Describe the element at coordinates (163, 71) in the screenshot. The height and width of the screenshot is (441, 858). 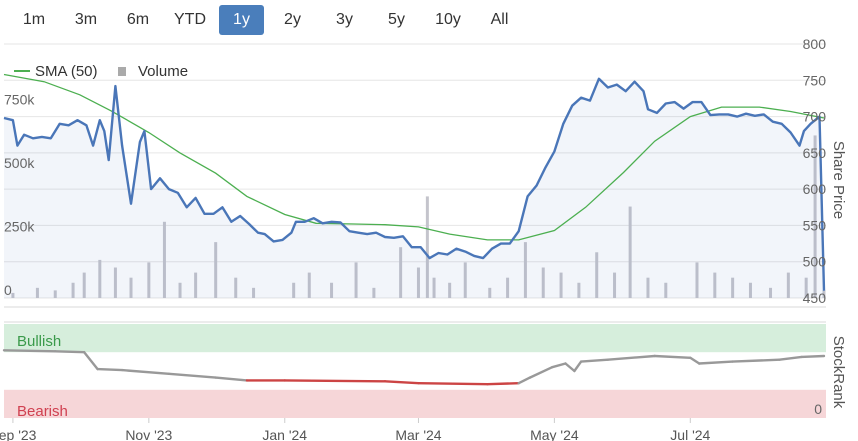
I see `legend-volume-label: Volume` at that location.